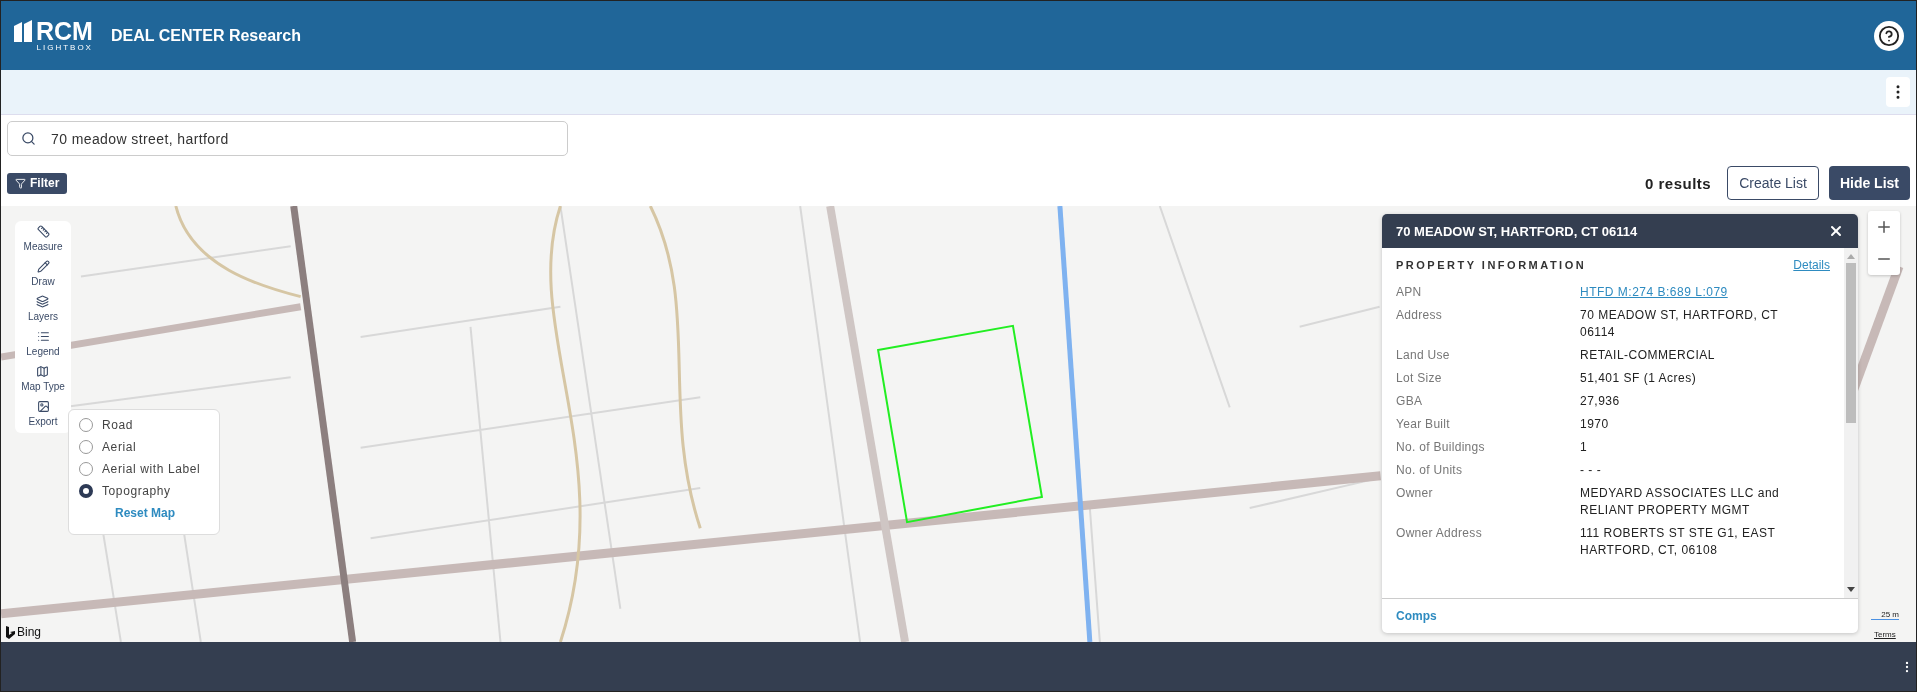 The height and width of the screenshot is (692, 1917). Describe the element at coordinates (28, 138) in the screenshot. I see `search-icon` at that location.